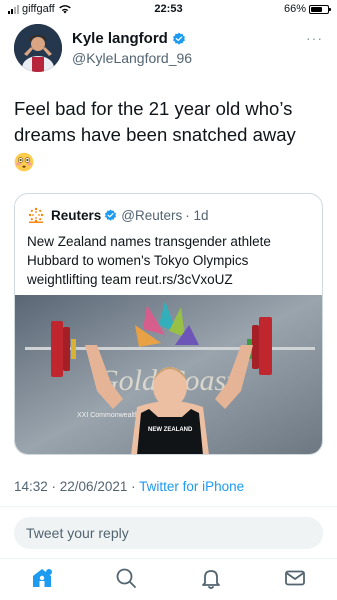  What do you see at coordinates (168, 579) in the screenshot?
I see `bottom-tab-bar` at bounding box center [168, 579].